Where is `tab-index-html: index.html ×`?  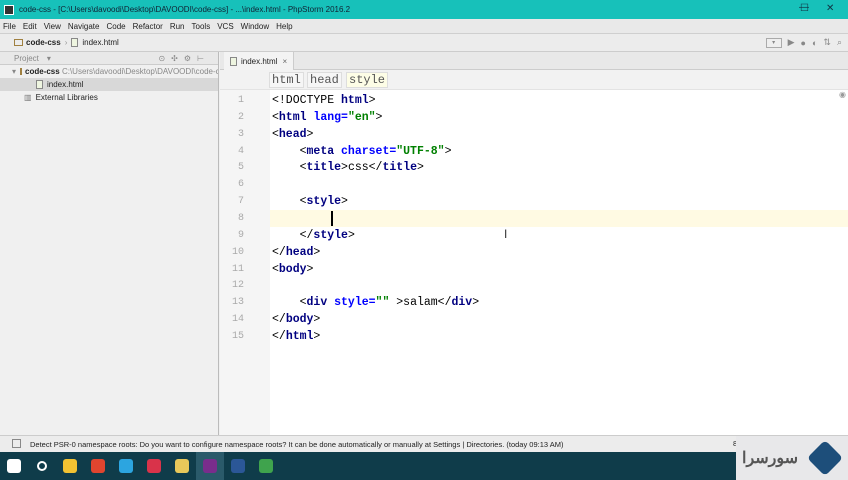
tab-index-html: index.html × is located at coordinates (259, 61).